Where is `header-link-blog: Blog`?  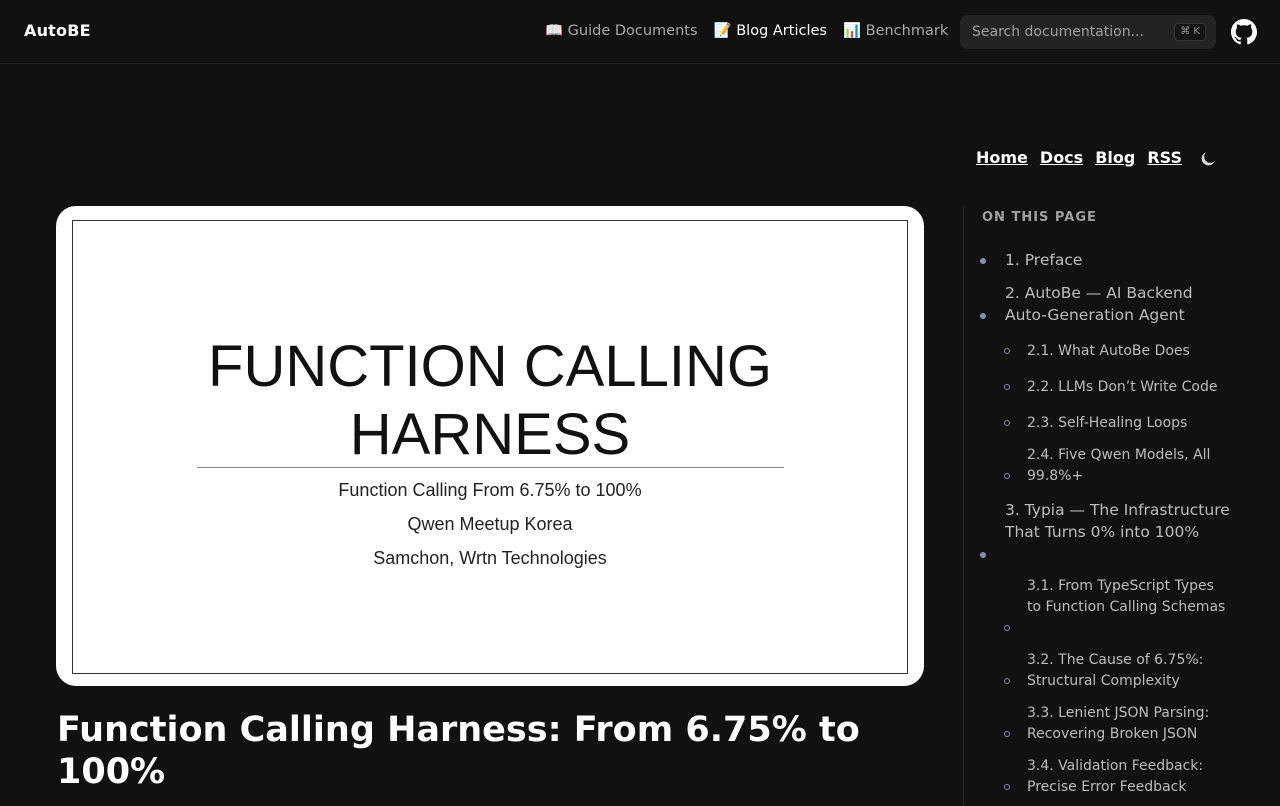 header-link-blog: Blog is located at coordinates (1115, 157).